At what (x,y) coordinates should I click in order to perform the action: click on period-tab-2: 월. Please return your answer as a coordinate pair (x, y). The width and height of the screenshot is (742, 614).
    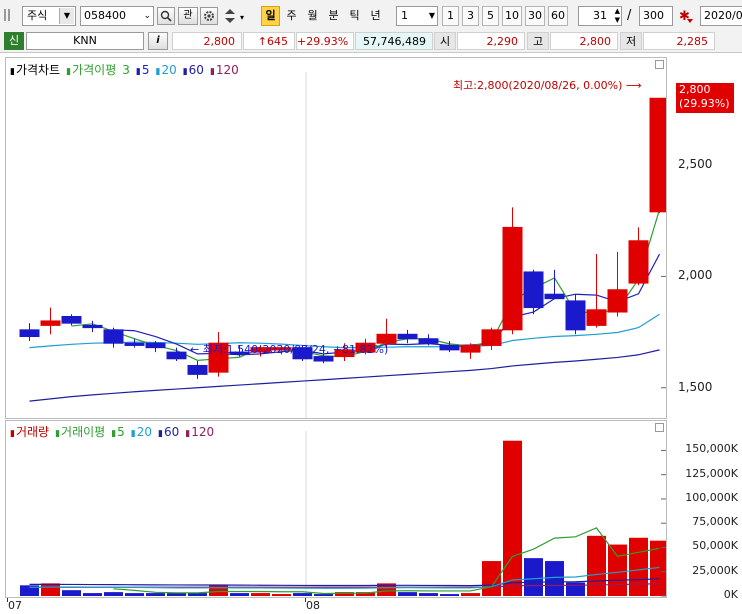
    Looking at the image, I should click on (312, 16).